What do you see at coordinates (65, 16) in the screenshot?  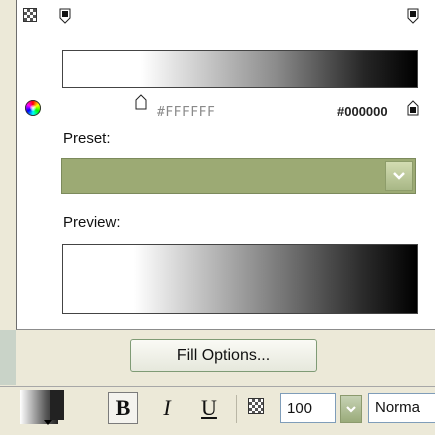 I see `opacity-stop-left-icon` at bounding box center [65, 16].